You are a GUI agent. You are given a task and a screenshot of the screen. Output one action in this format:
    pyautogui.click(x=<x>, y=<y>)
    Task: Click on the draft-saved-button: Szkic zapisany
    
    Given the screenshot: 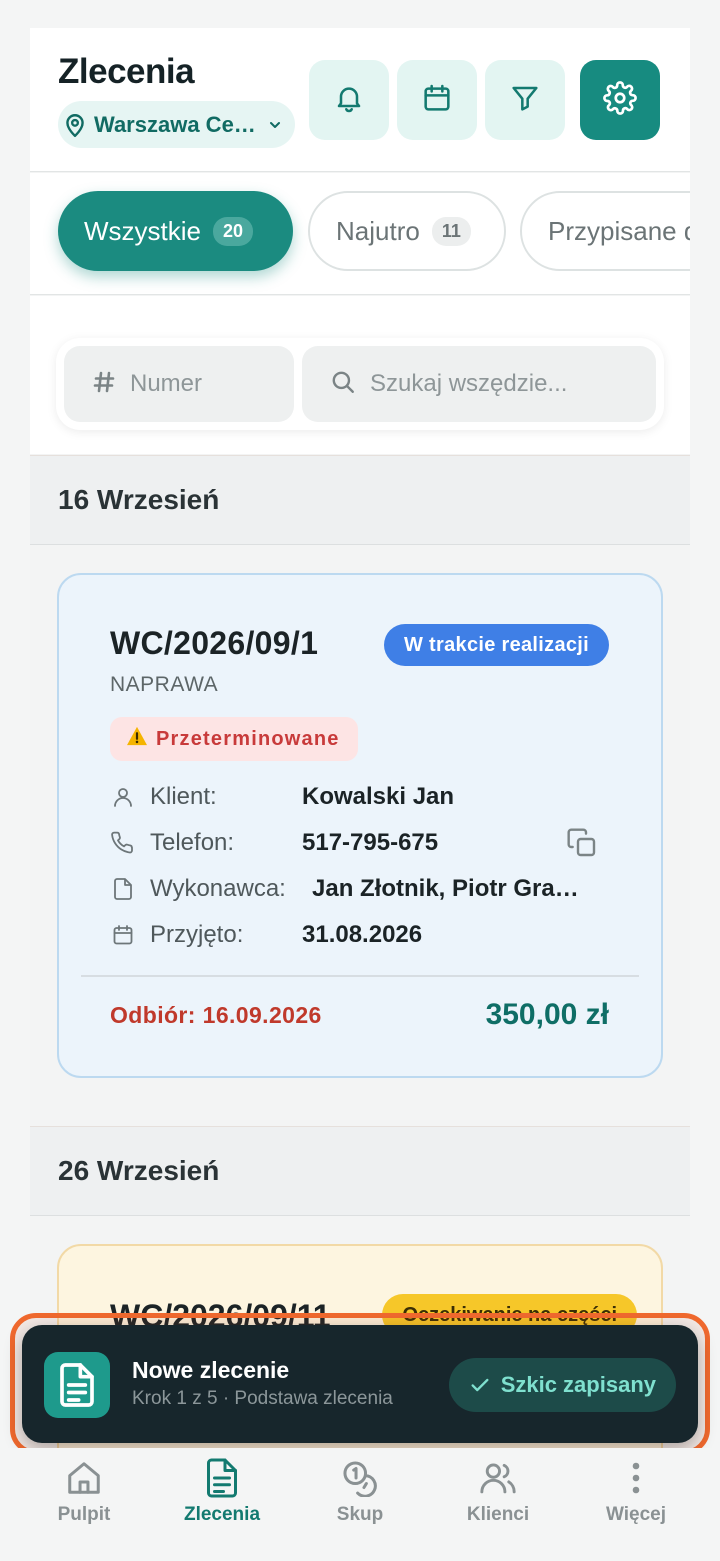 What is the action you would take?
    pyautogui.click(x=562, y=1385)
    